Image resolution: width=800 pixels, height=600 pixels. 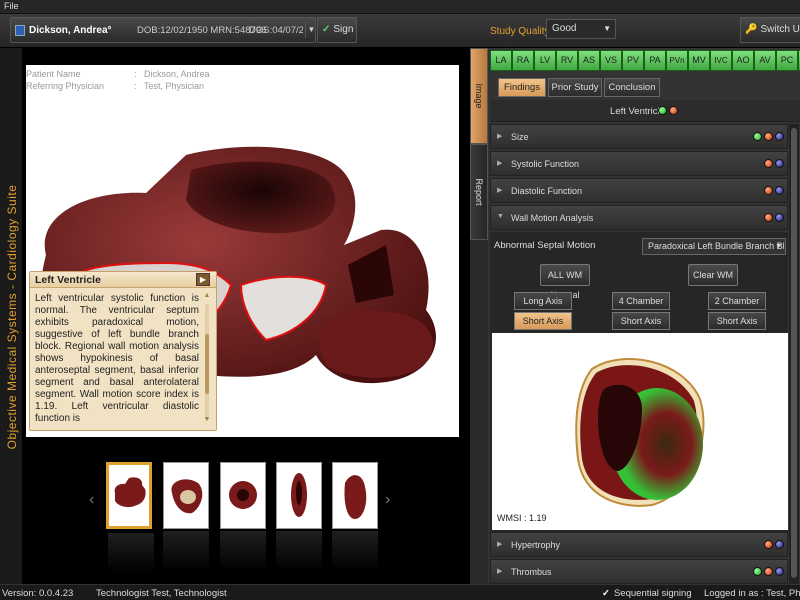 I want to click on section-diastolic-function: ▶ Diastolic Function, so click(x=639, y=190).